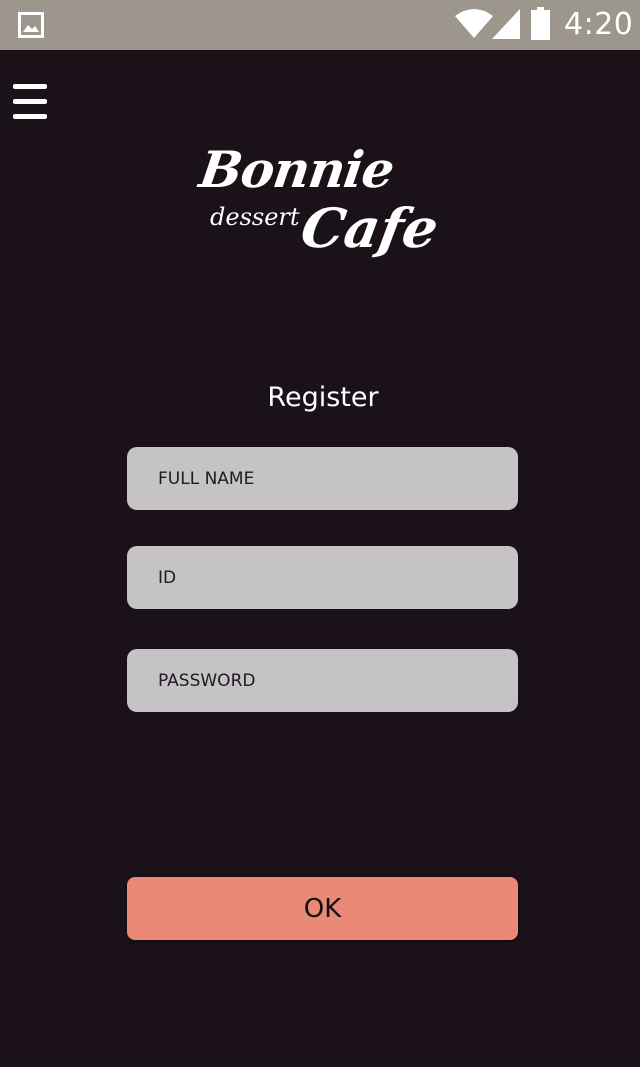  Describe the element at coordinates (599, 24) in the screenshot. I see `status-time: 4:20` at that location.